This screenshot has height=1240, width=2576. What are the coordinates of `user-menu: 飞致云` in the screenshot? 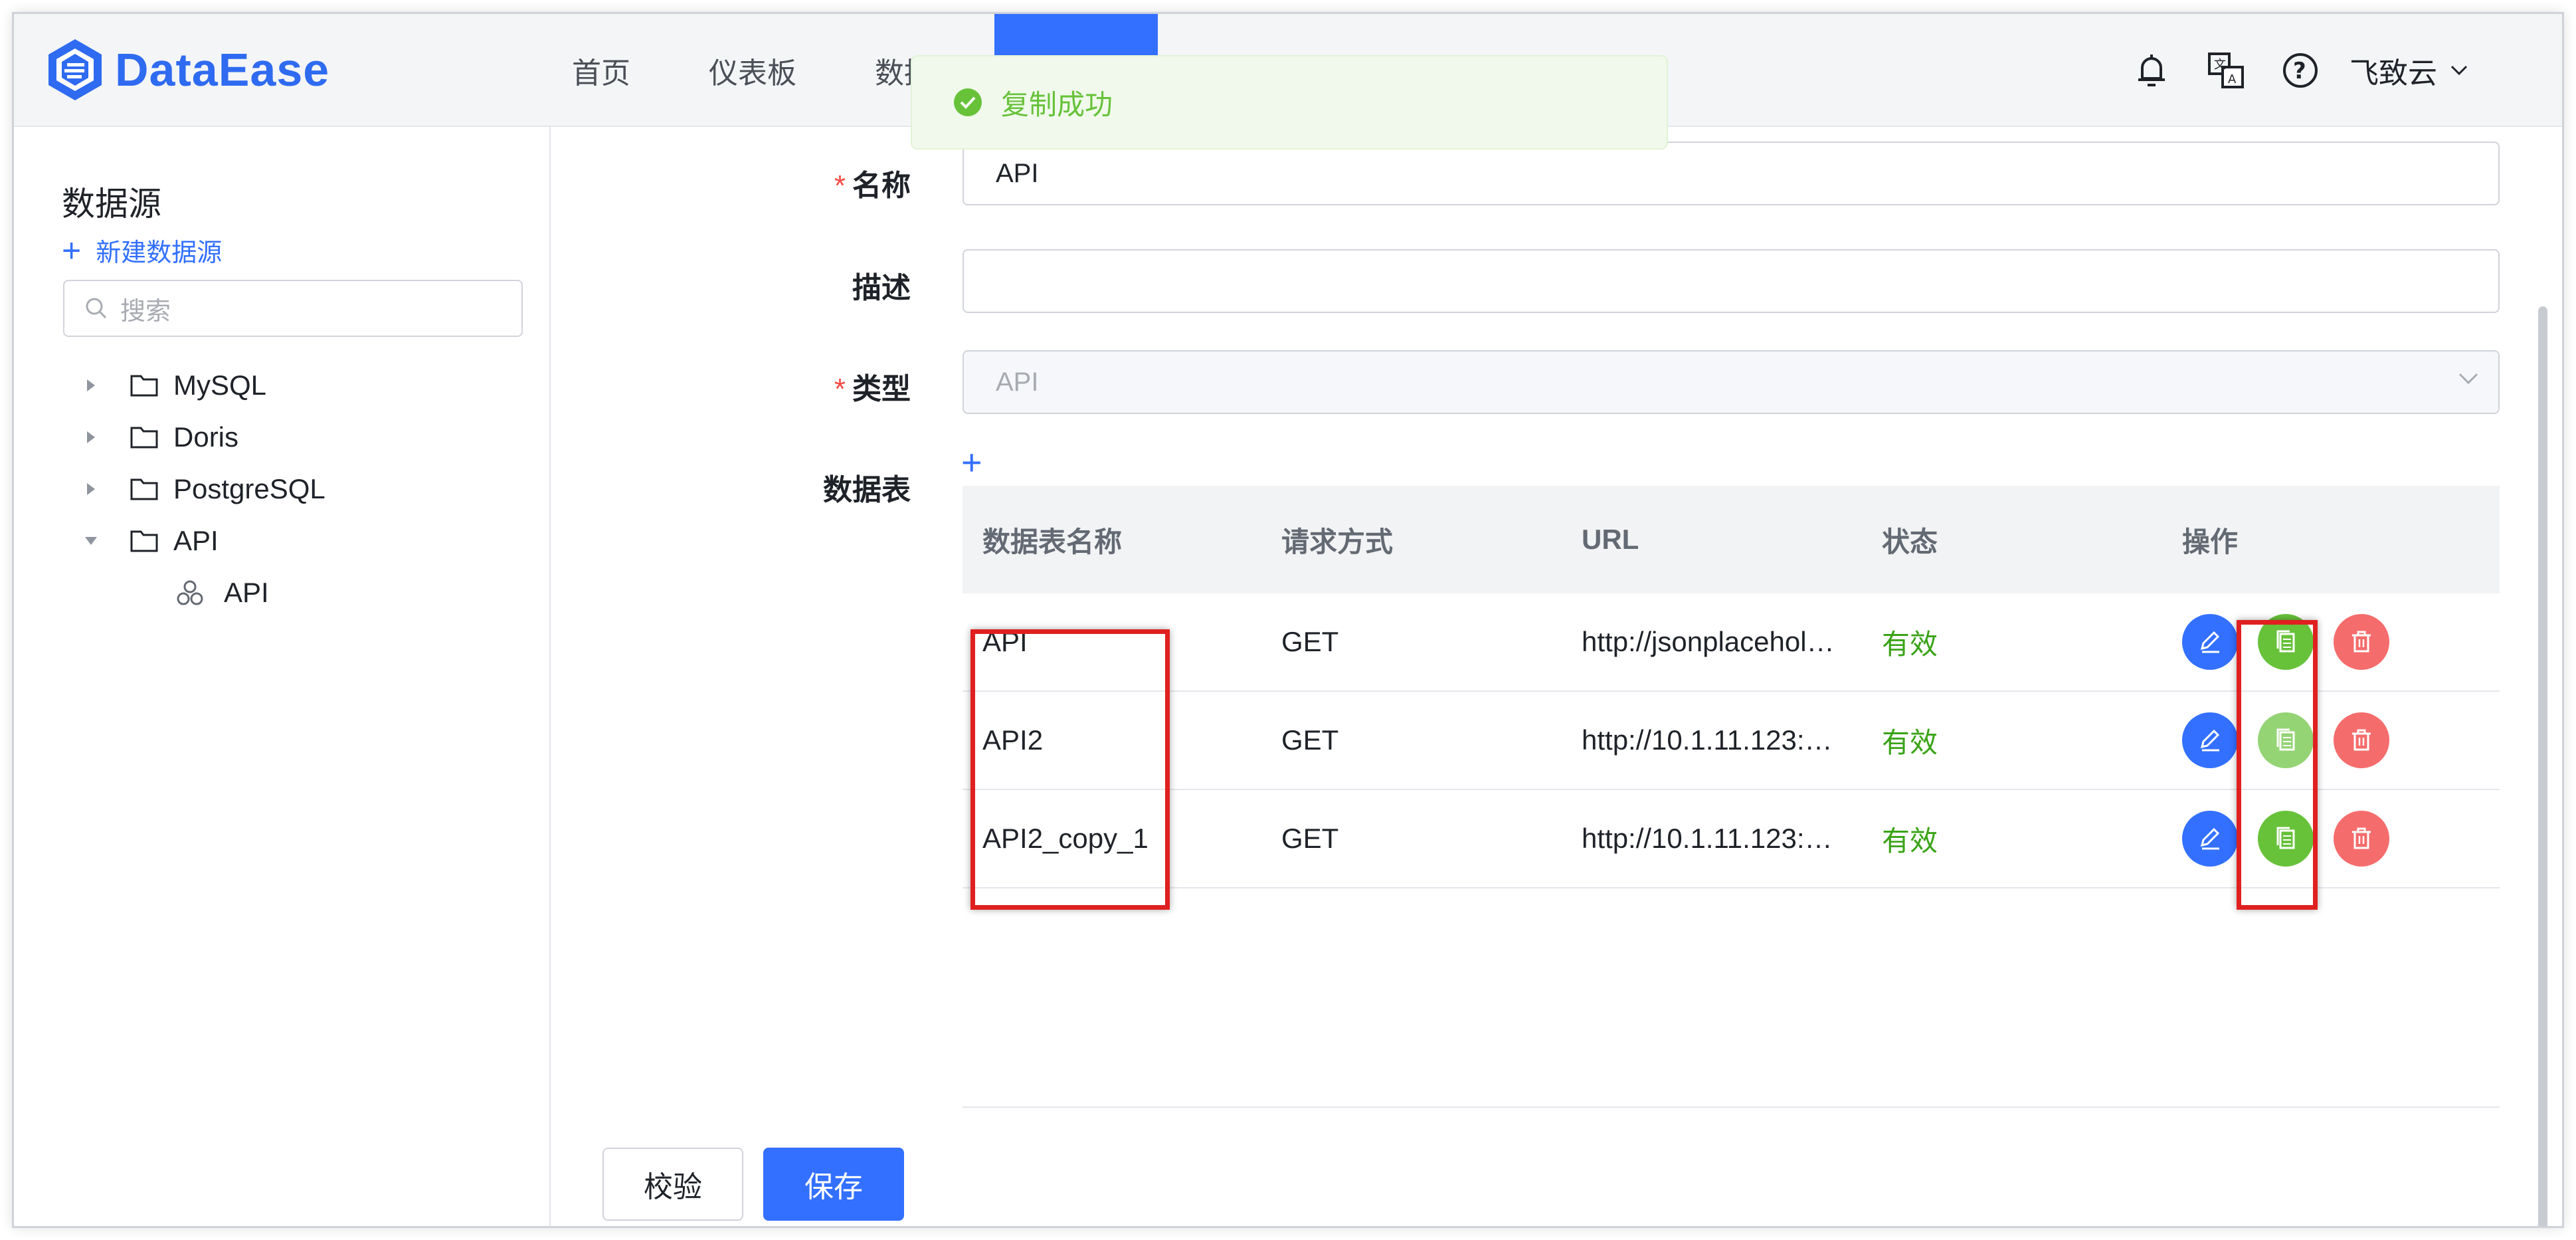 It's located at (2409, 70).